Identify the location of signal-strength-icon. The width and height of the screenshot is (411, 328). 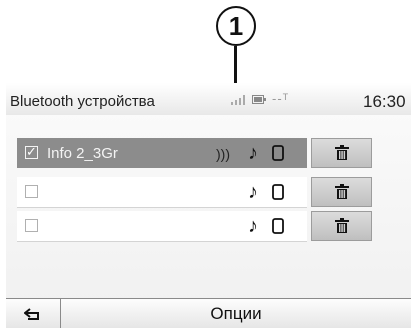
(238, 100).